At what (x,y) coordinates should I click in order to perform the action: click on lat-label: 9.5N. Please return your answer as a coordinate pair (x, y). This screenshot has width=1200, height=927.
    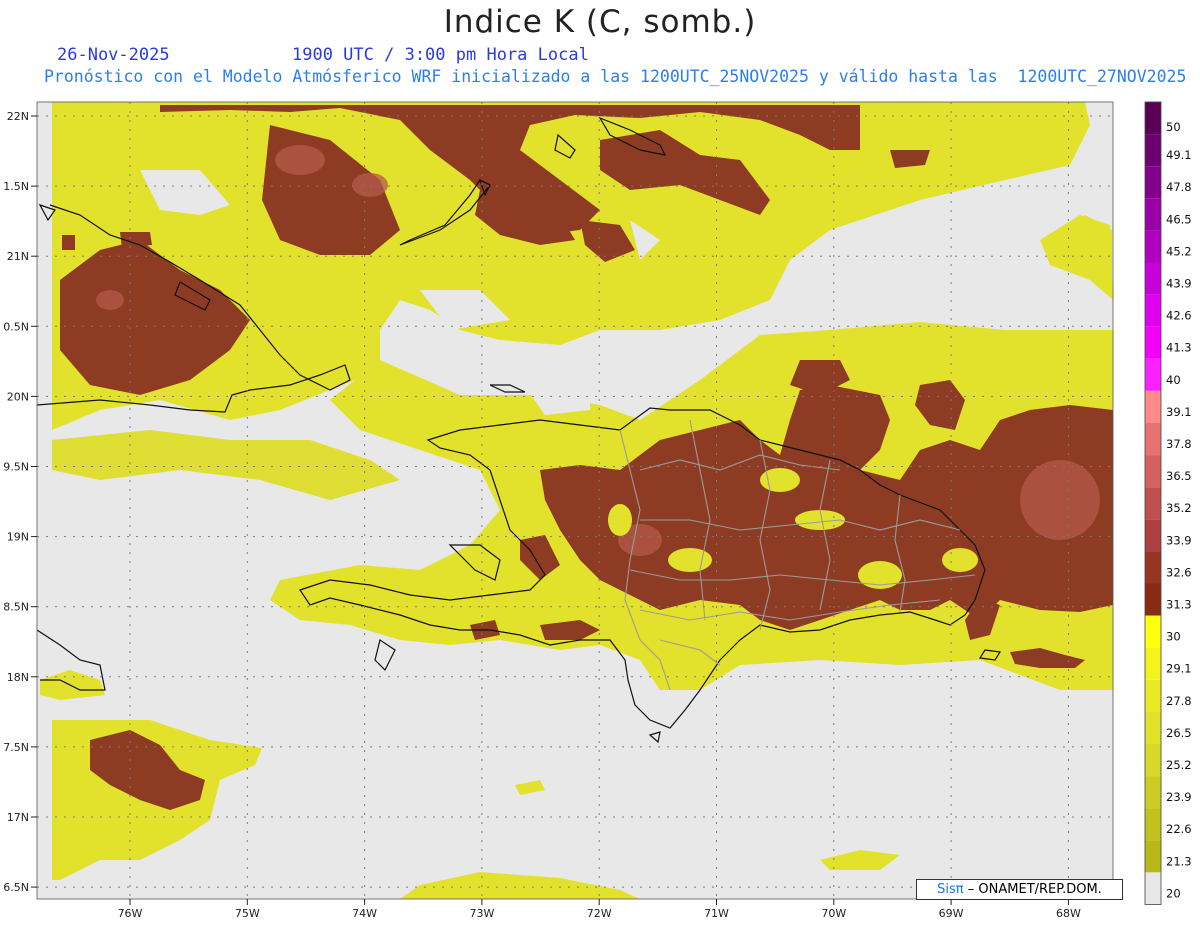
    Looking at the image, I should click on (16, 467).